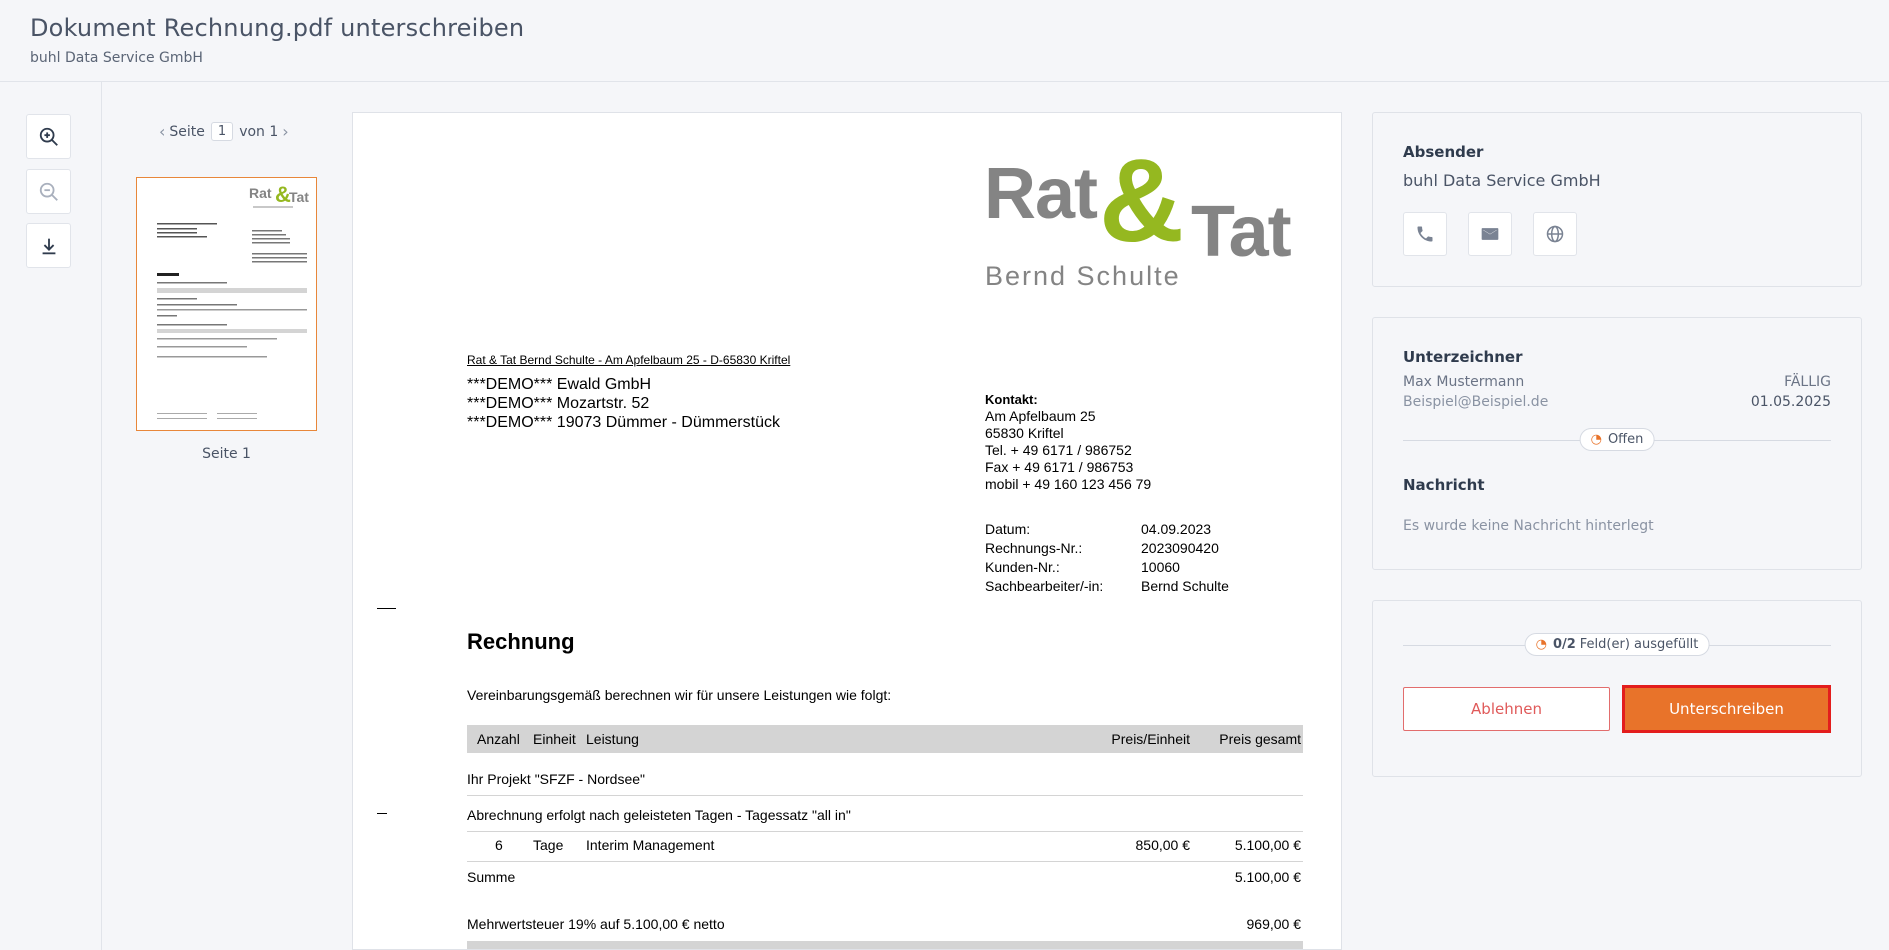  What do you see at coordinates (162, 131) in the screenshot?
I see `prev-page-icon: ‹` at bounding box center [162, 131].